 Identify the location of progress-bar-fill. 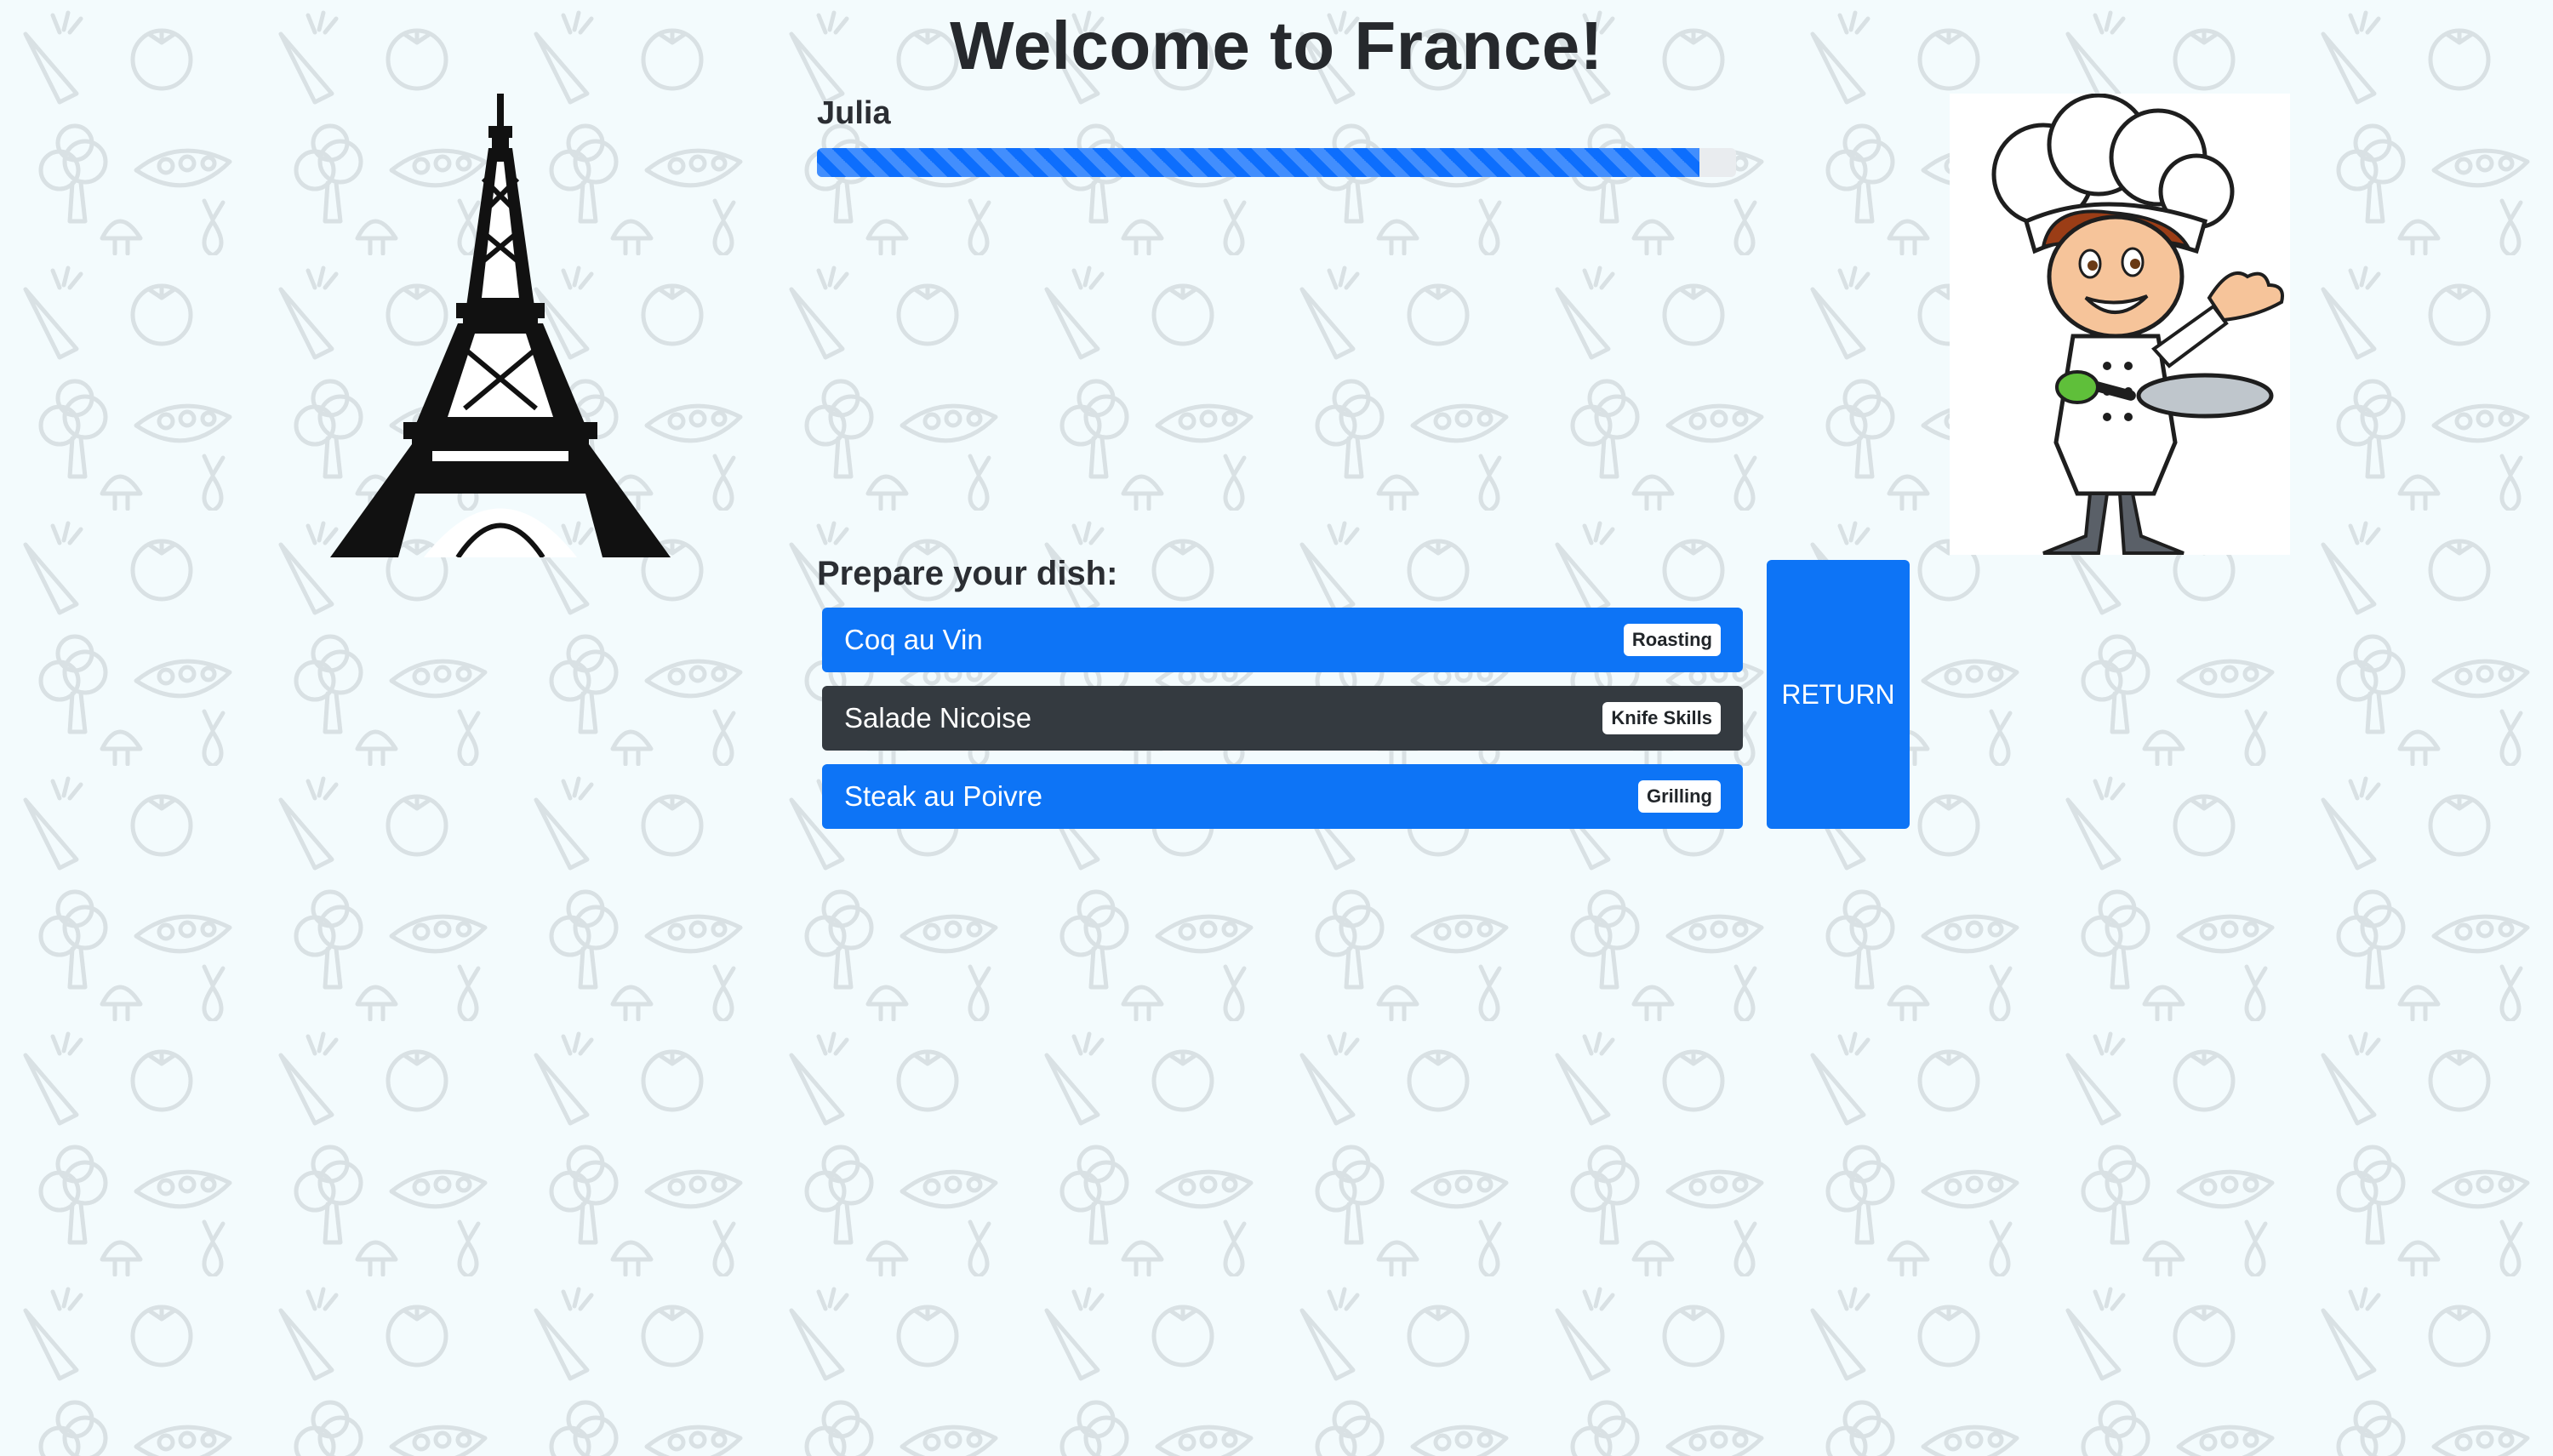
(1258, 163).